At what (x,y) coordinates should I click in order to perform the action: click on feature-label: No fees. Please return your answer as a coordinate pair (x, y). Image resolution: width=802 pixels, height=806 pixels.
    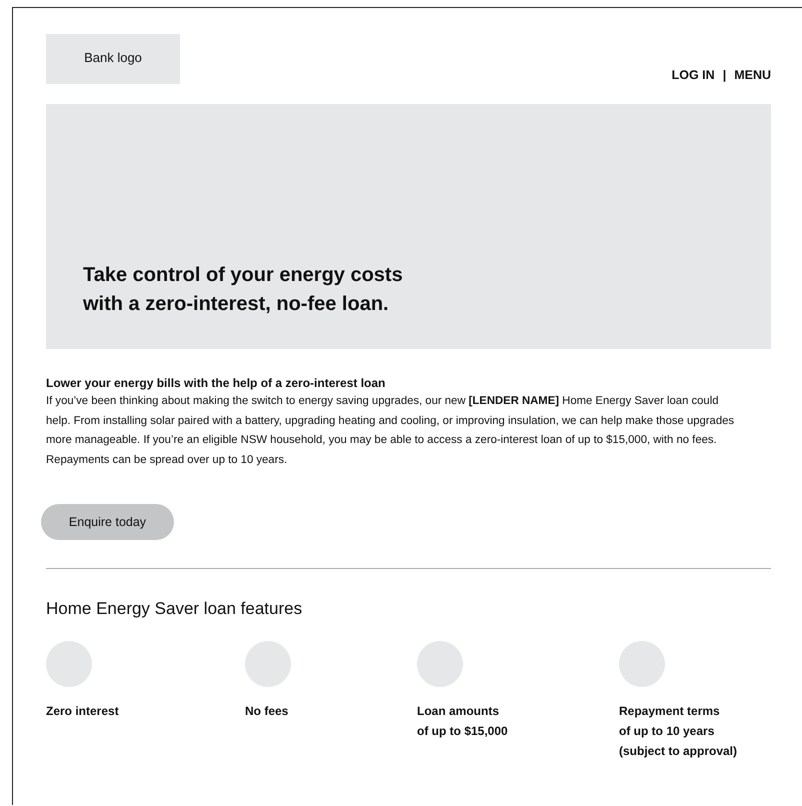
    Looking at the image, I should click on (267, 711).